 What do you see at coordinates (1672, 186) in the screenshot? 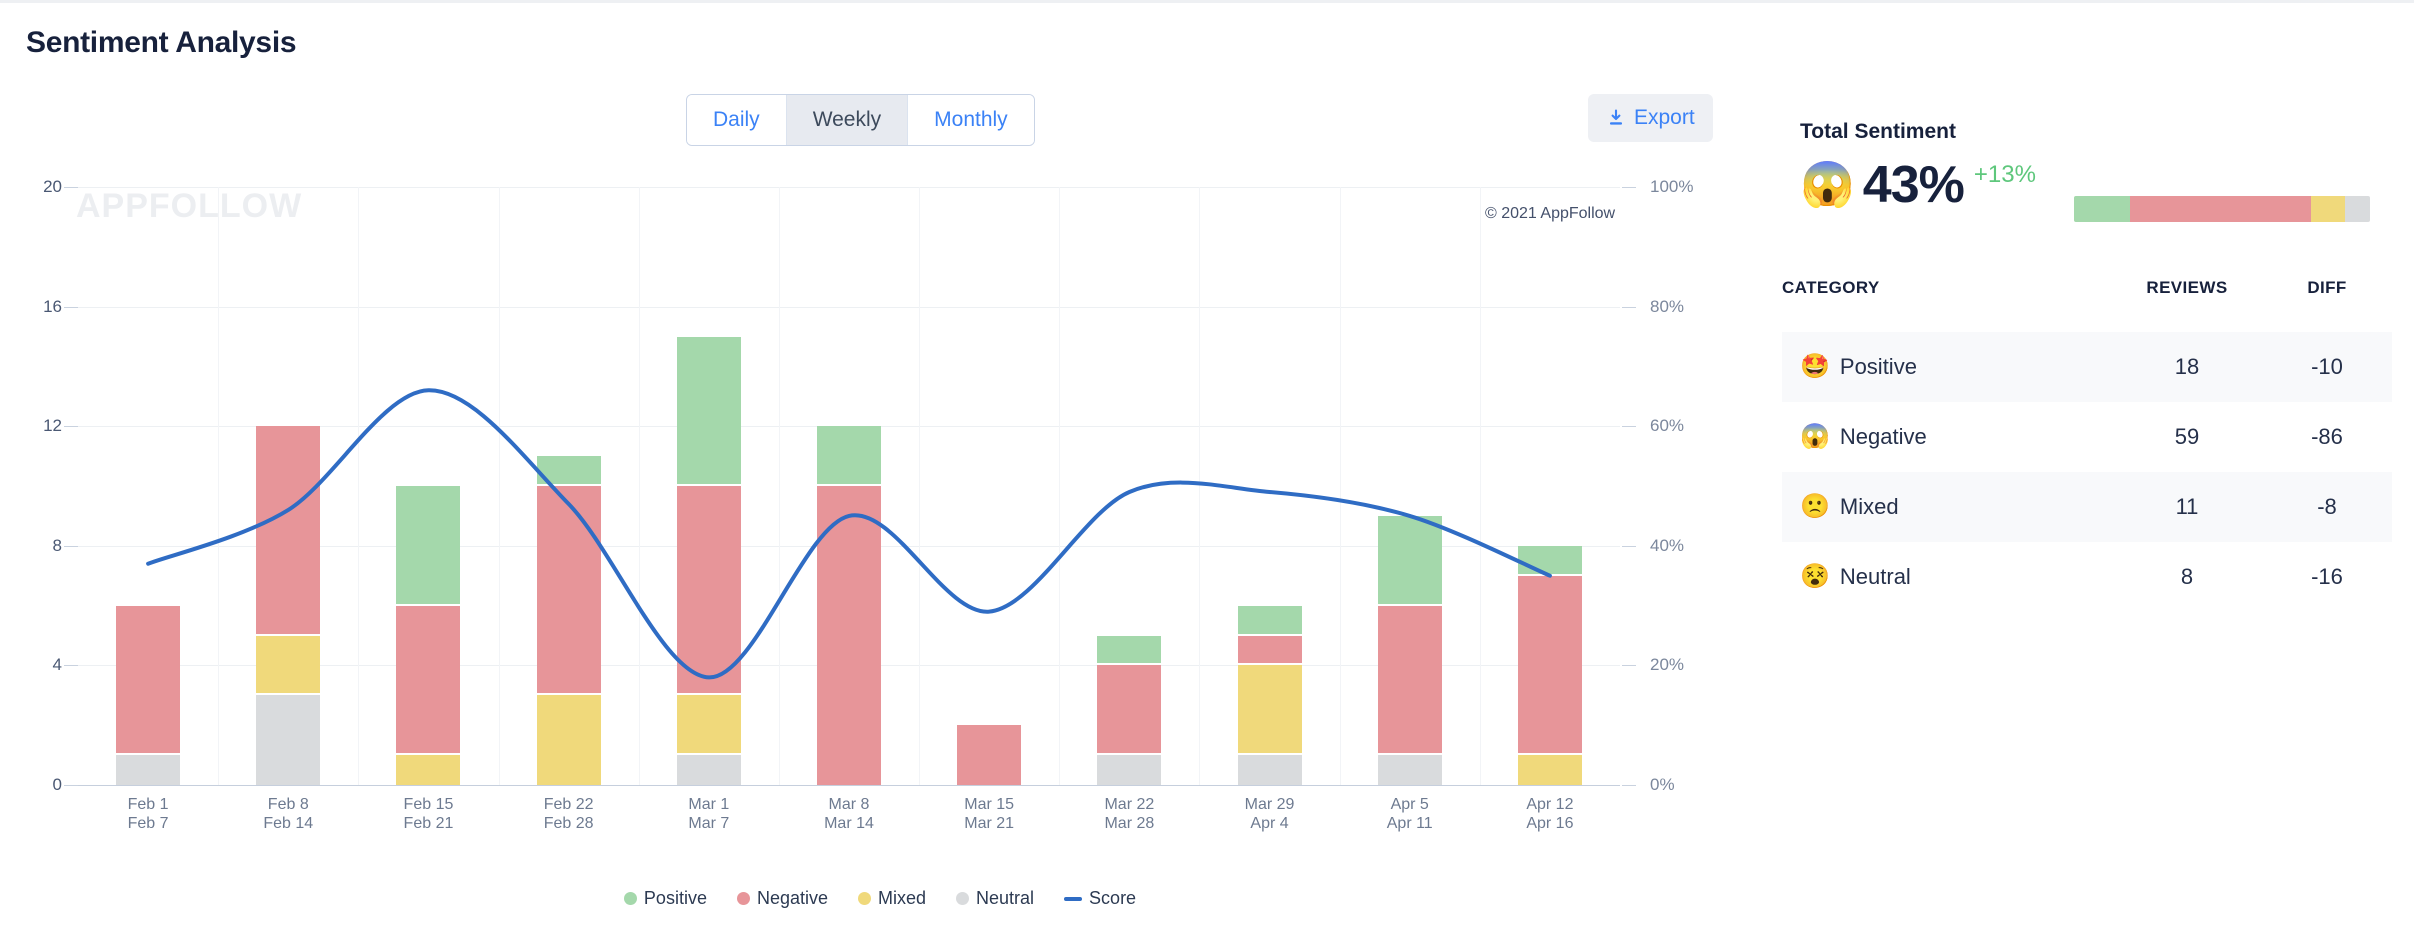
I see `y-tick-right: 100%` at bounding box center [1672, 186].